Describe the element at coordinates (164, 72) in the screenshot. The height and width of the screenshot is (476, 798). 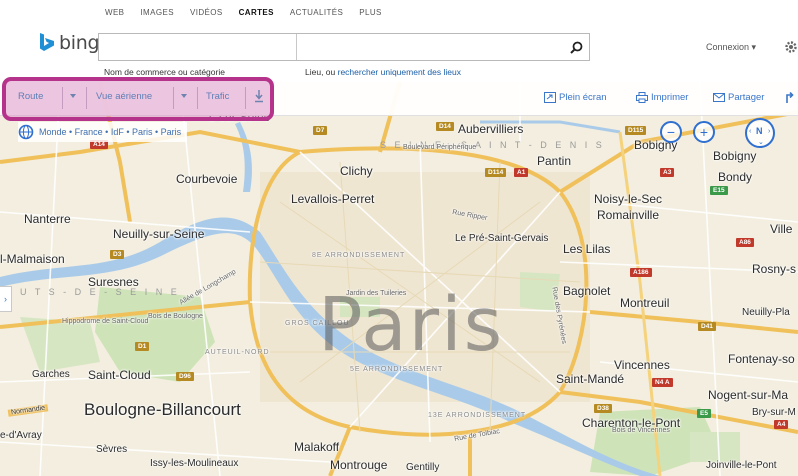
I see `business-hint: Nom de commerce ou catégorie` at that location.